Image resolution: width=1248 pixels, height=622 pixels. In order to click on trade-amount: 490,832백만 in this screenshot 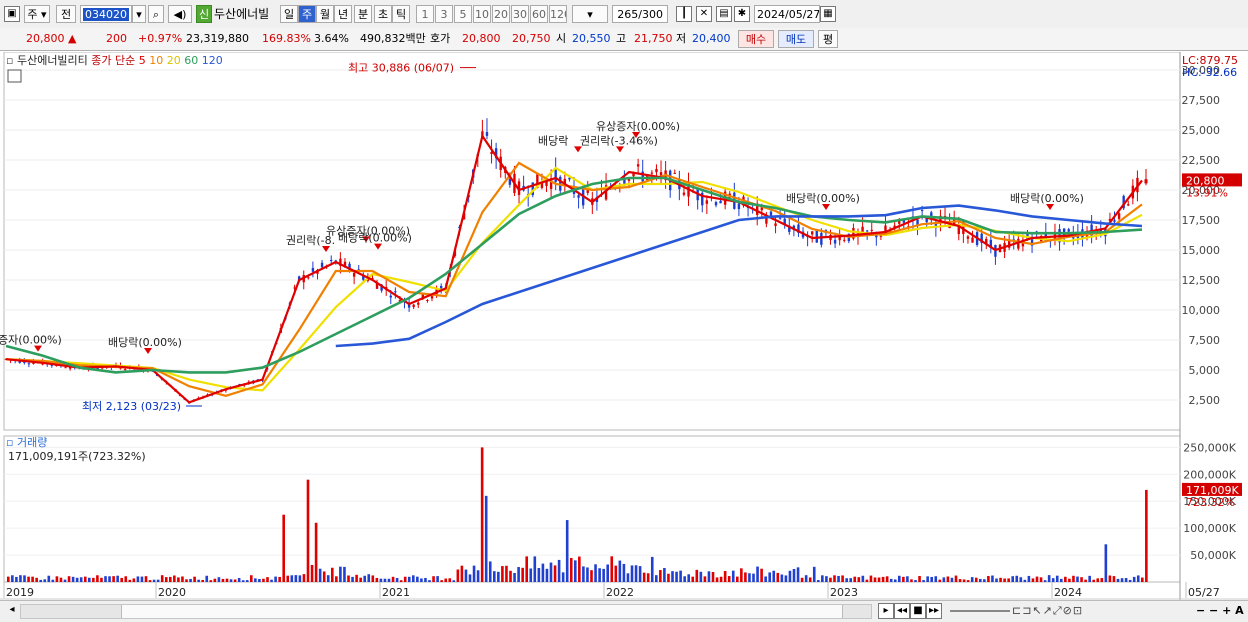, I will do `click(393, 38)`.